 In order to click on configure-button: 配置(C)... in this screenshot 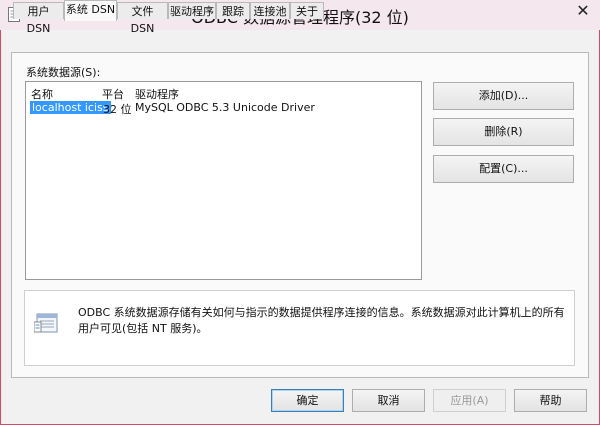, I will do `click(503, 169)`.